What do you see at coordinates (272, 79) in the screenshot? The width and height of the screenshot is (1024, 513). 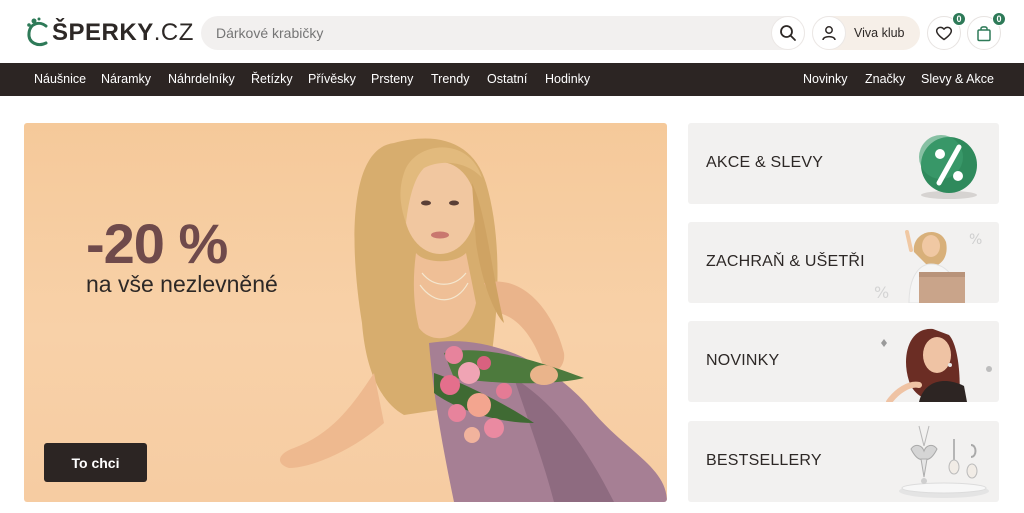 I see `nav-item-retizky: Řetízky` at bounding box center [272, 79].